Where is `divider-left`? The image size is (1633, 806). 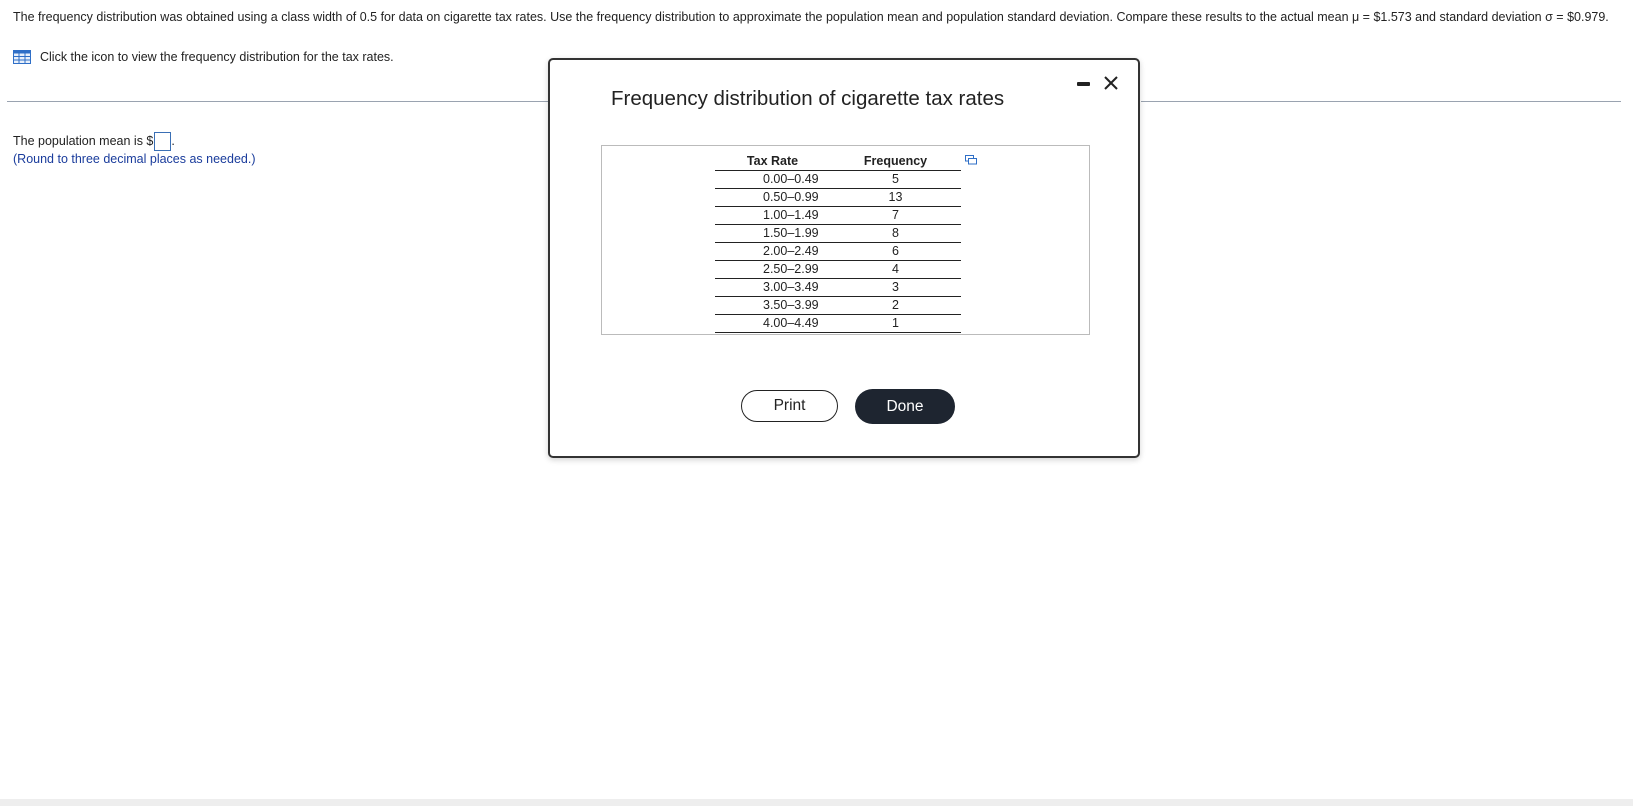
divider-left is located at coordinates (278, 101).